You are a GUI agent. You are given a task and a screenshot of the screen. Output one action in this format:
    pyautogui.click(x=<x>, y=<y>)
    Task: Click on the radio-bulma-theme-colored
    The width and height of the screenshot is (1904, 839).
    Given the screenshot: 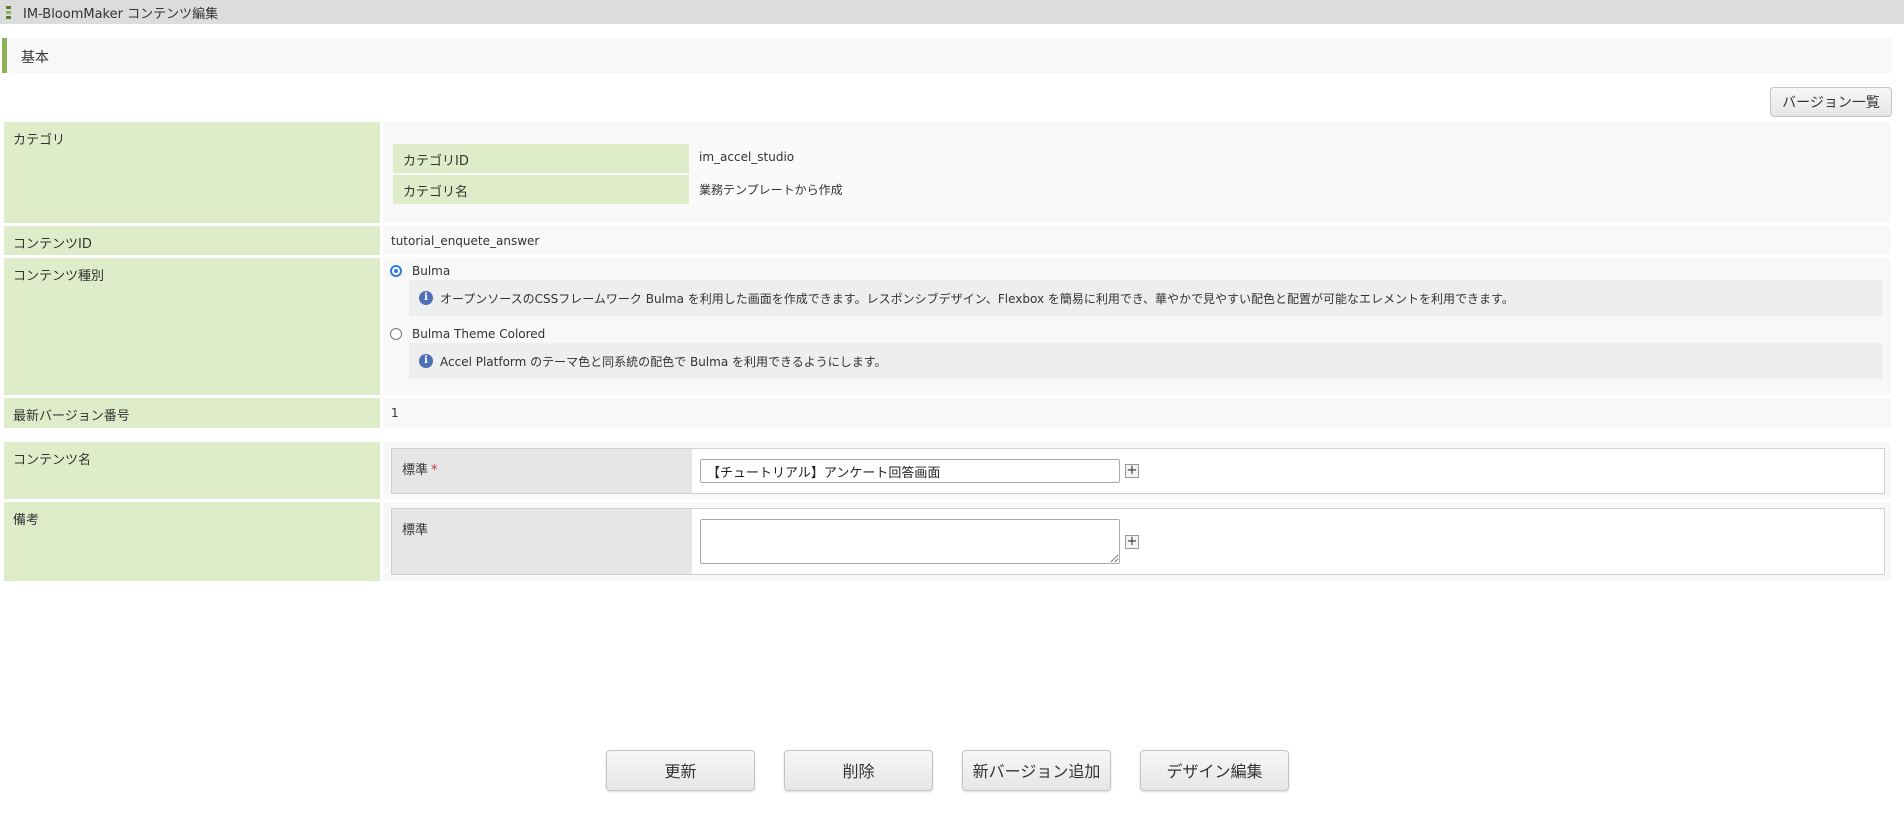 What is the action you would take?
    pyautogui.click(x=396, y=334)
    